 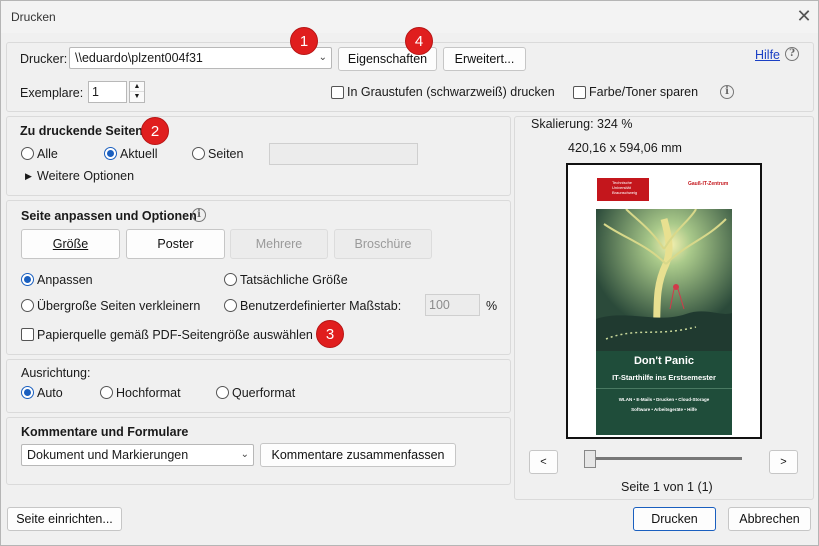 I want to click on custom-scale-radio, so click(x=230, y=305).